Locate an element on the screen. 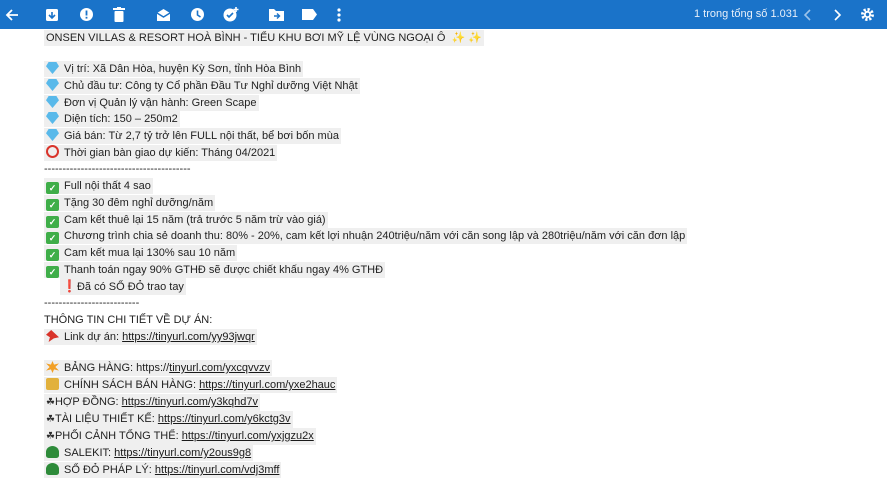 The width and height of the screenshot is (887, 483). info-line: Đơn vị Quản lý vận hành: Green Scape is located at coordinates (151, 103).